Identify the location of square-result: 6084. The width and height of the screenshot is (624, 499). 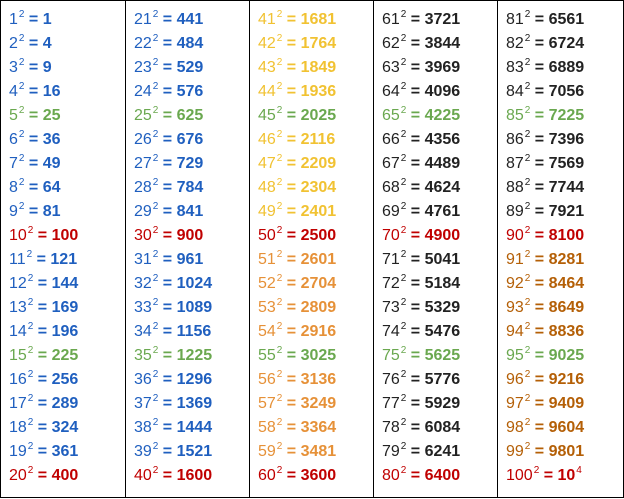
(442, 427).